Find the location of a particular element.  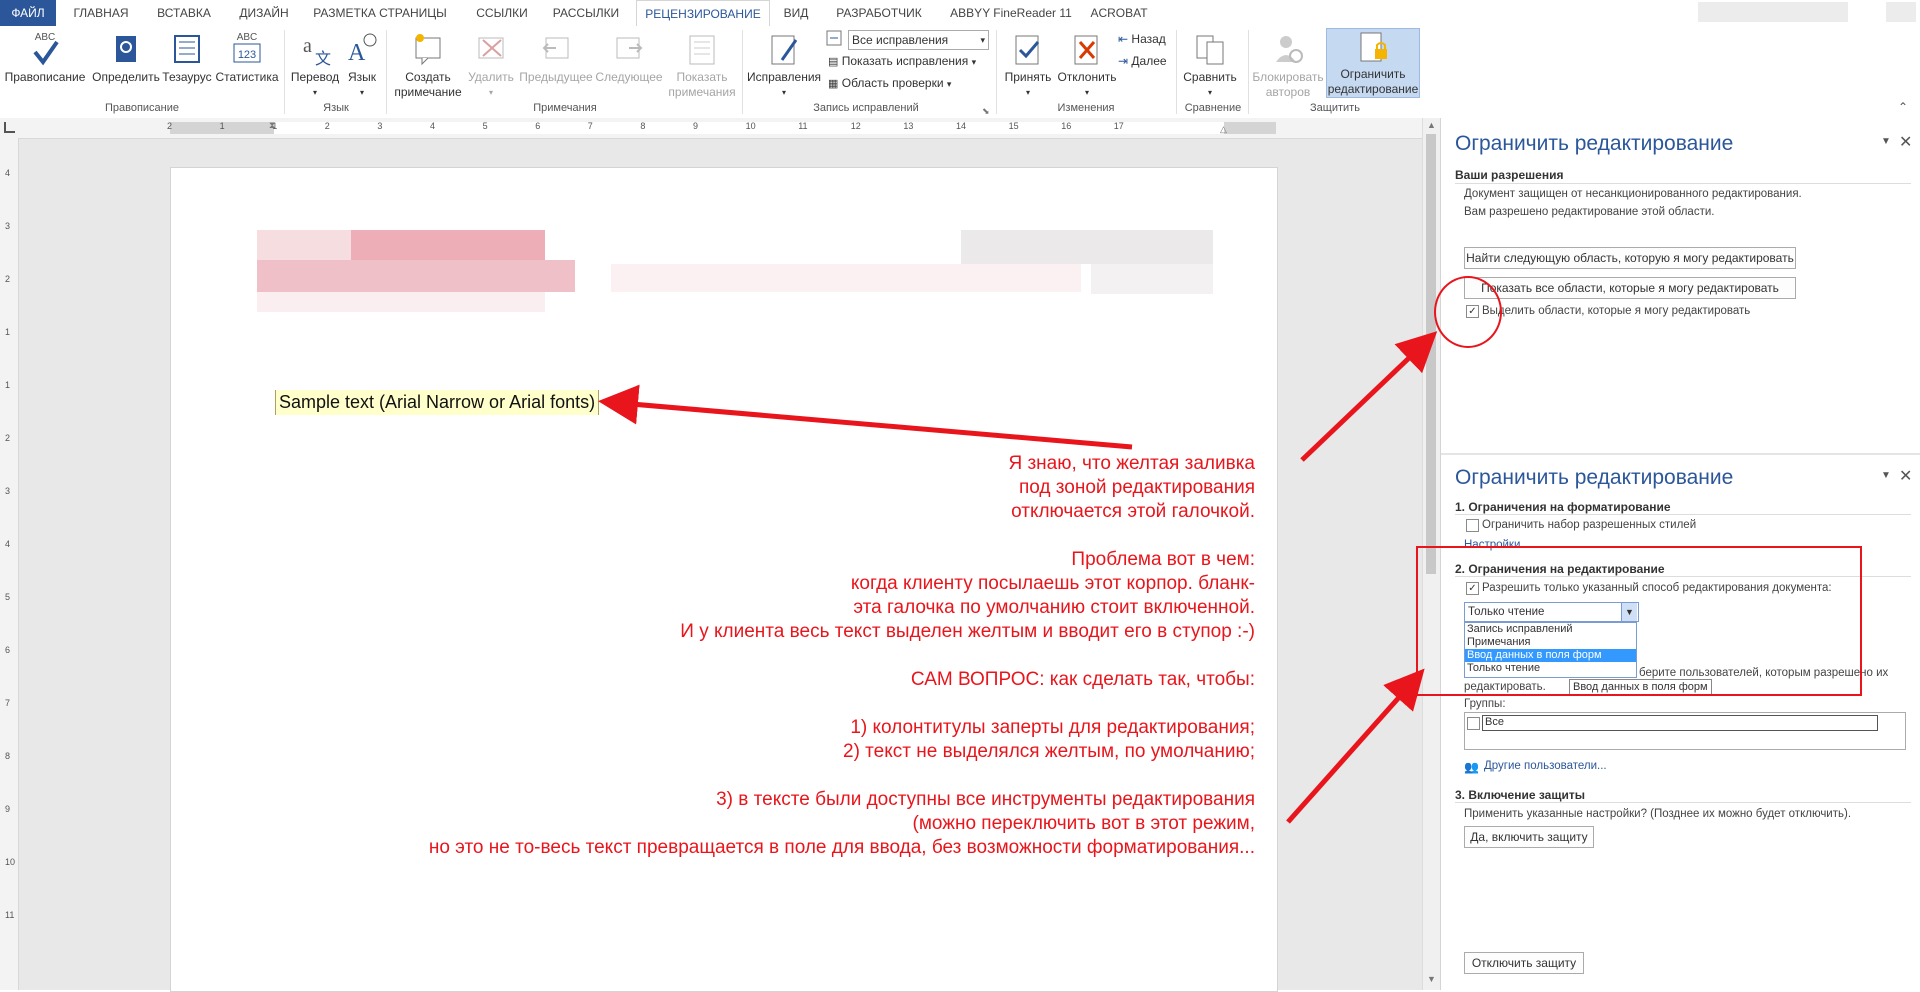

arrow-to-checkbox is located at coordinates (1369, 396).